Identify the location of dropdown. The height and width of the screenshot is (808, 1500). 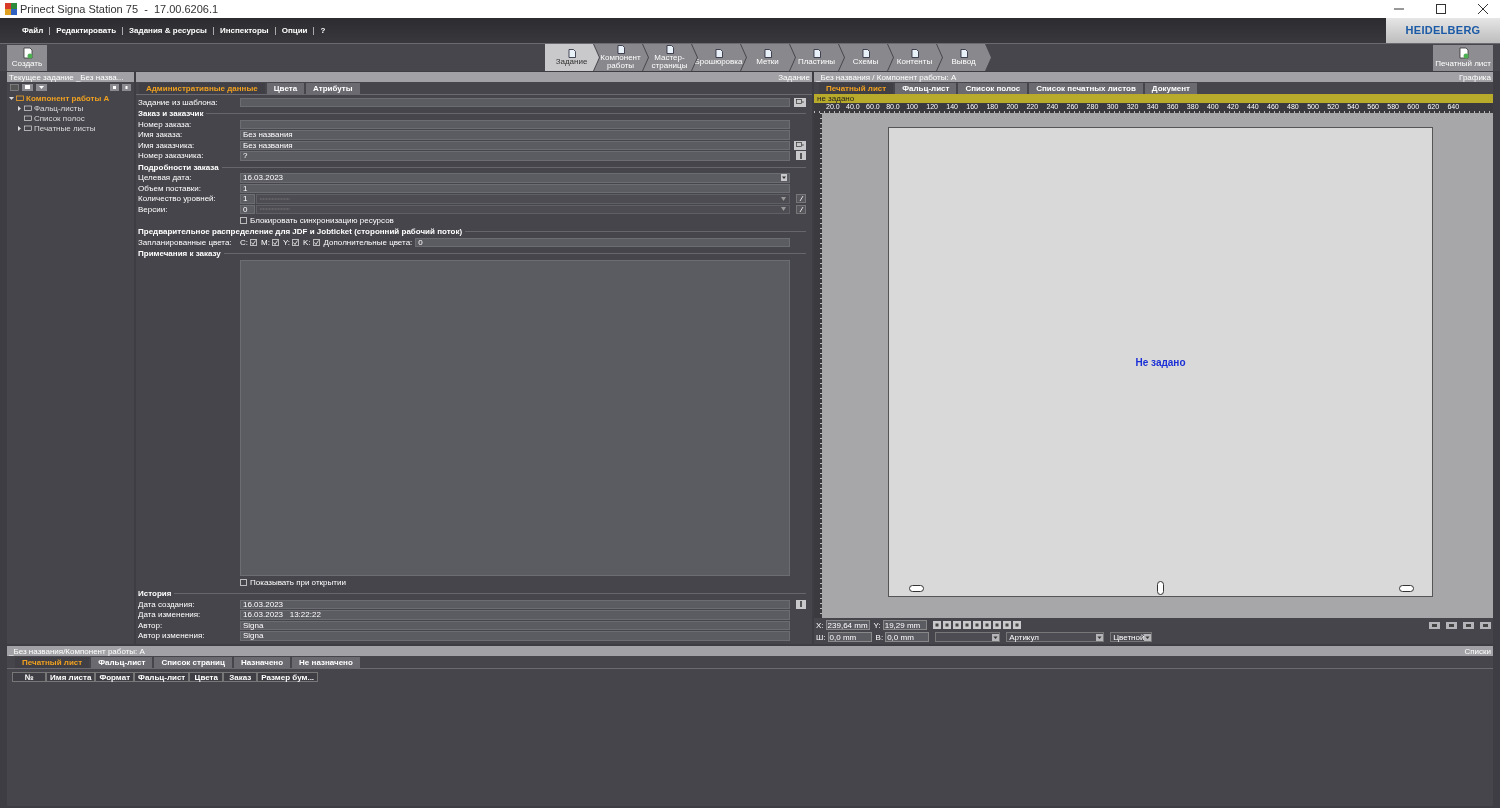
(968, 637).